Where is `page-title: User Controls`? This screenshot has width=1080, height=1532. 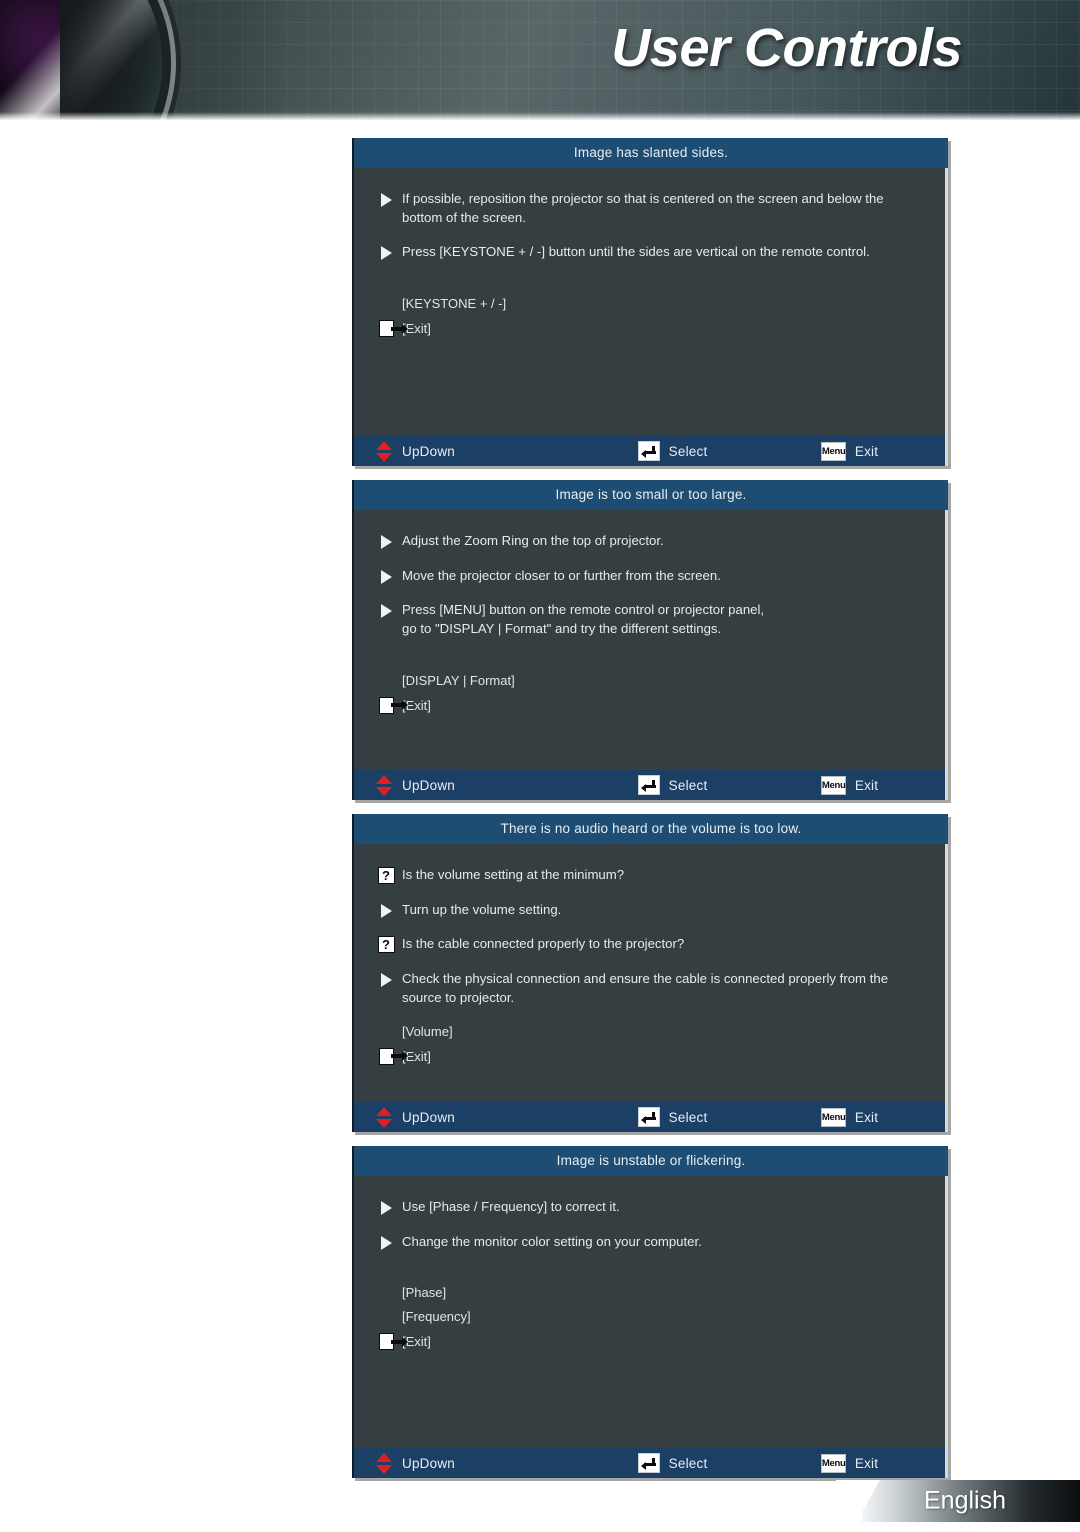
page-title: User Controls is located at coordinates (786, 48).